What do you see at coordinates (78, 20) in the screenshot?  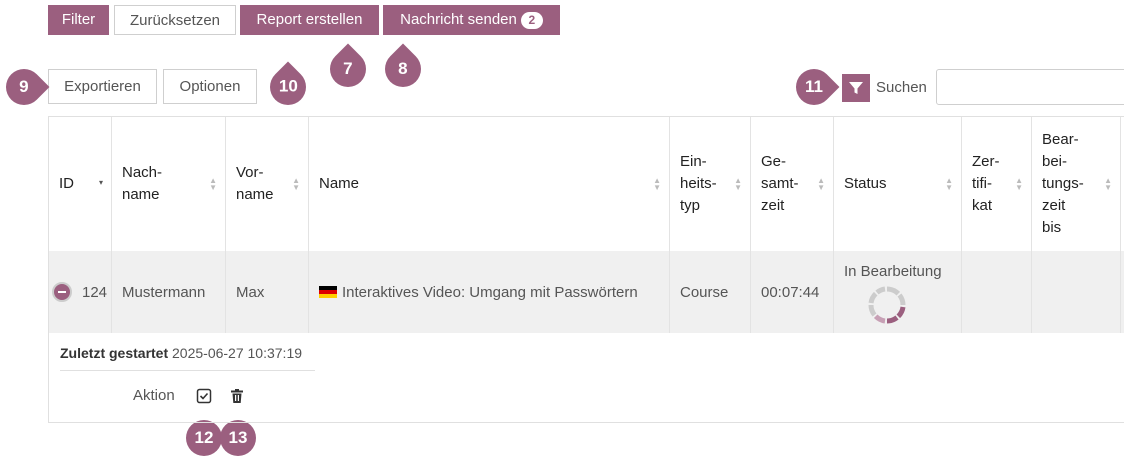 I see `filter-button: Filter` at bounding box center [78, 20].